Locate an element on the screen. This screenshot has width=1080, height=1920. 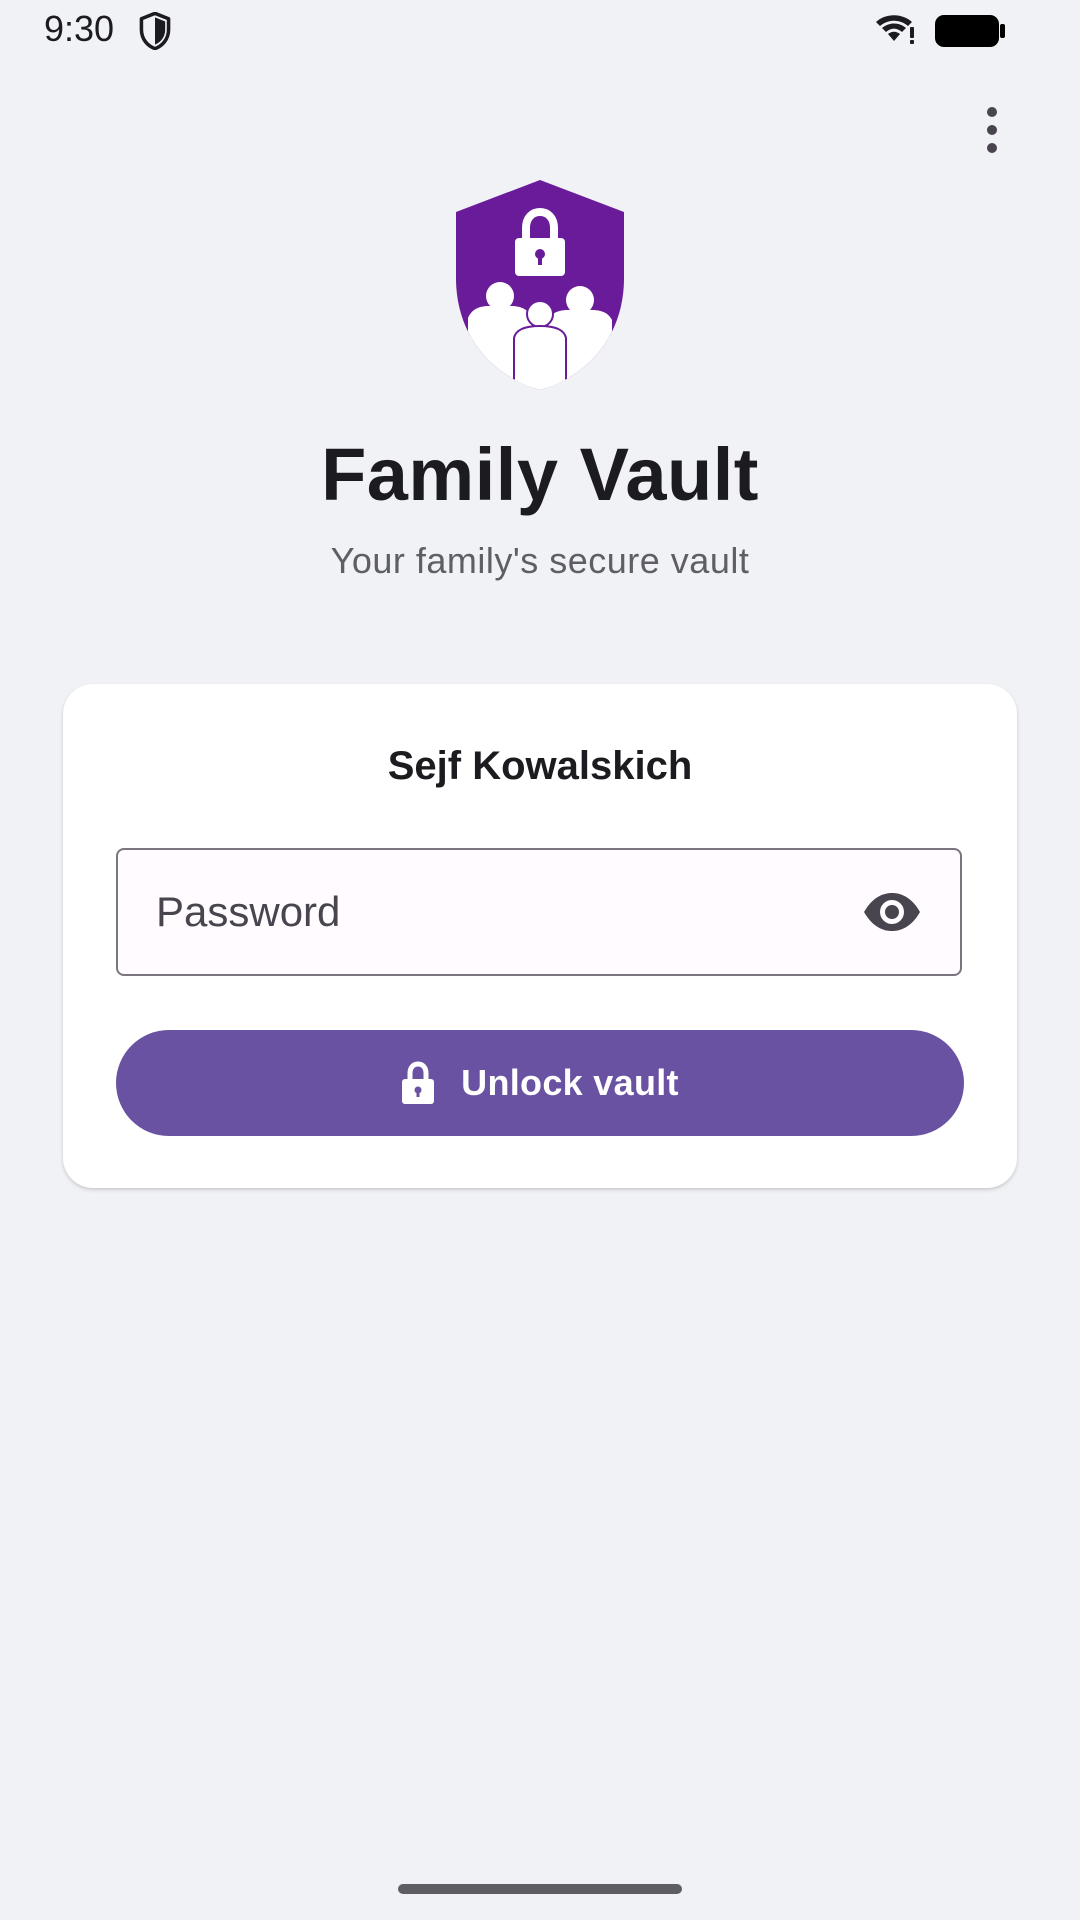
wifi-icon is located at coordinates (895, 29).